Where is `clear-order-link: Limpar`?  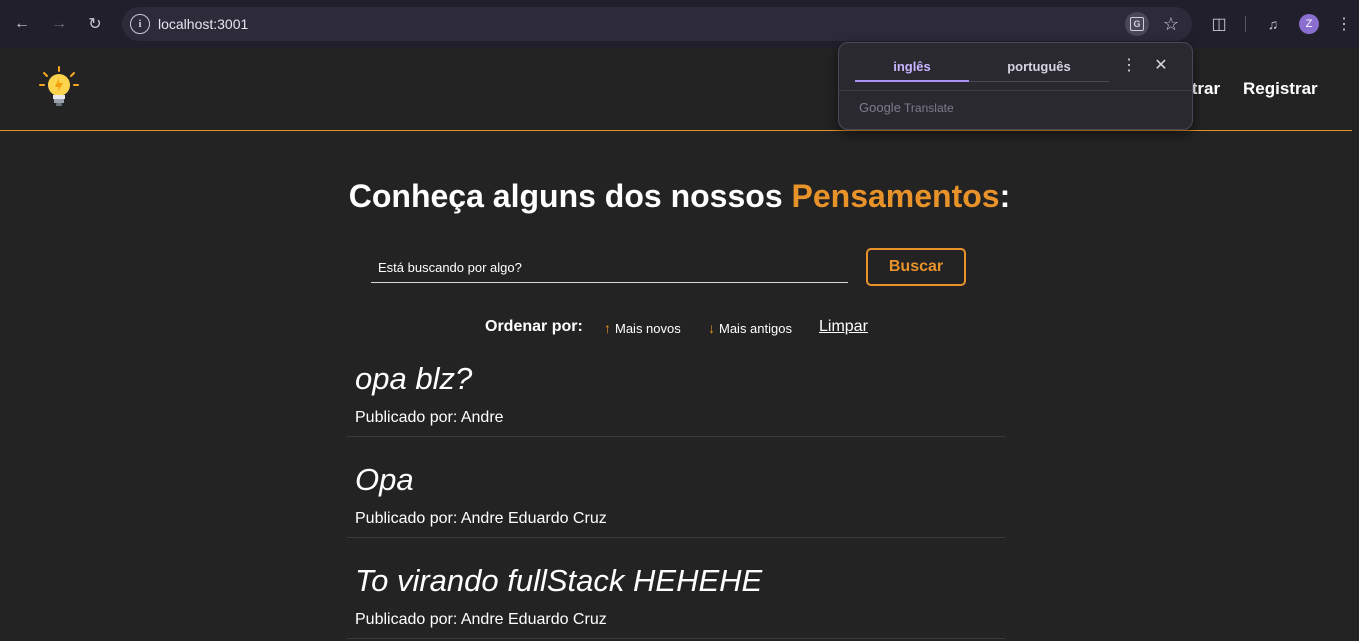 clear-order-link: Limpar is located at coordinates (843, 327).